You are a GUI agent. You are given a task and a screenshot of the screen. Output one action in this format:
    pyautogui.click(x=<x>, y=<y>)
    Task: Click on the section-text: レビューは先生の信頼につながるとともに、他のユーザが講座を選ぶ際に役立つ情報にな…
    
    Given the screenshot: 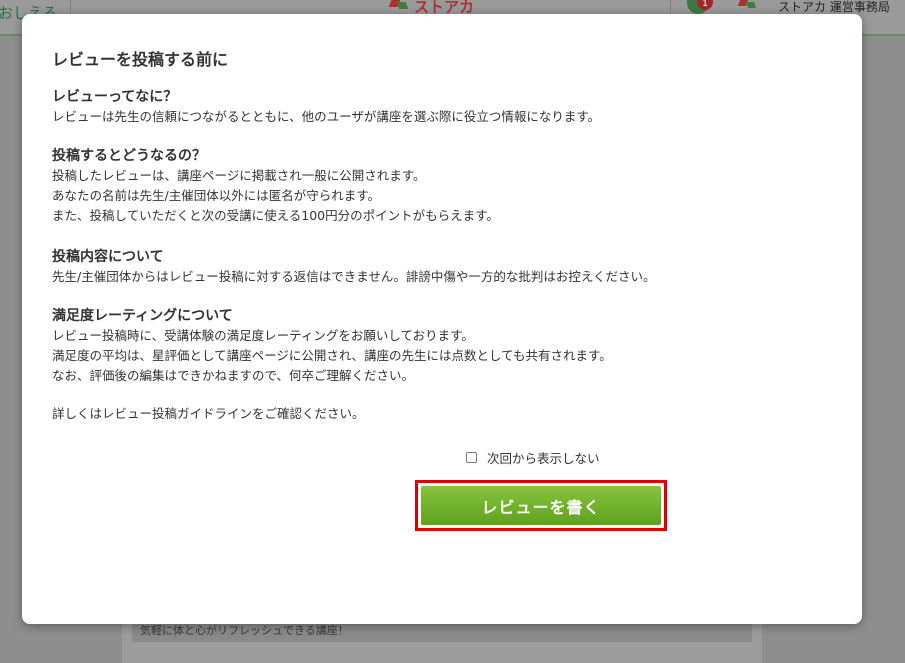 What is the action you would take?
    pyautogui.click(x=326, y=116)
    